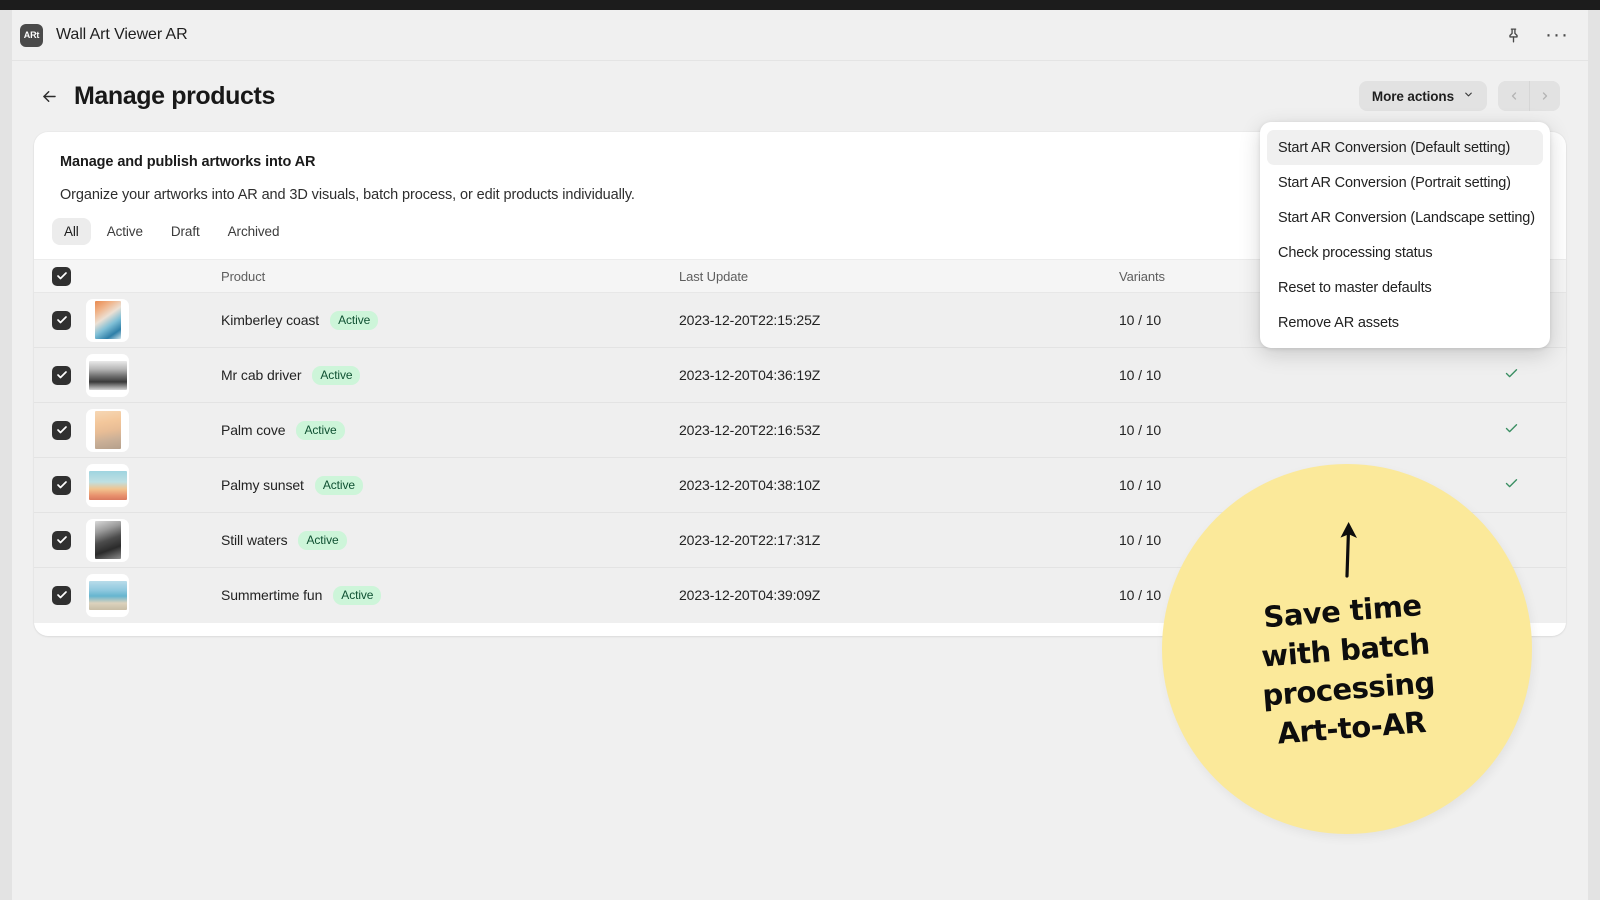 The image size is (1600, 900). What do you see at coordinates (450, 320) in the screenshot?
I see `product-name-cell: Kimberley coast Active` at bounding box center [450, 320].